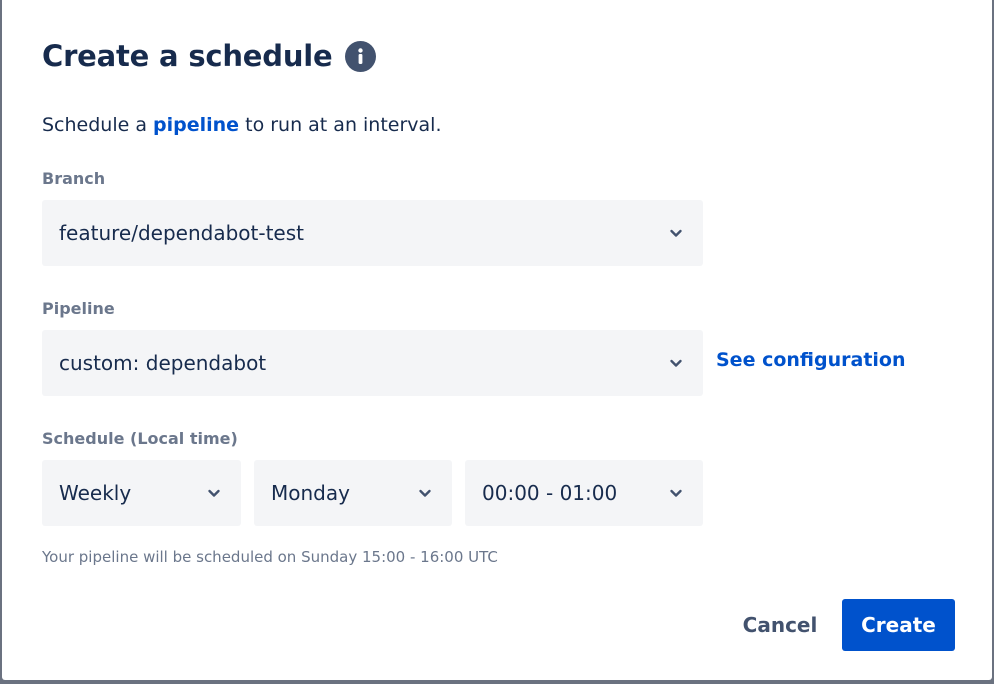 This screenshot has width=994, height=684. I want to click on dialog-title: Create a schedule, so click(187, 56).